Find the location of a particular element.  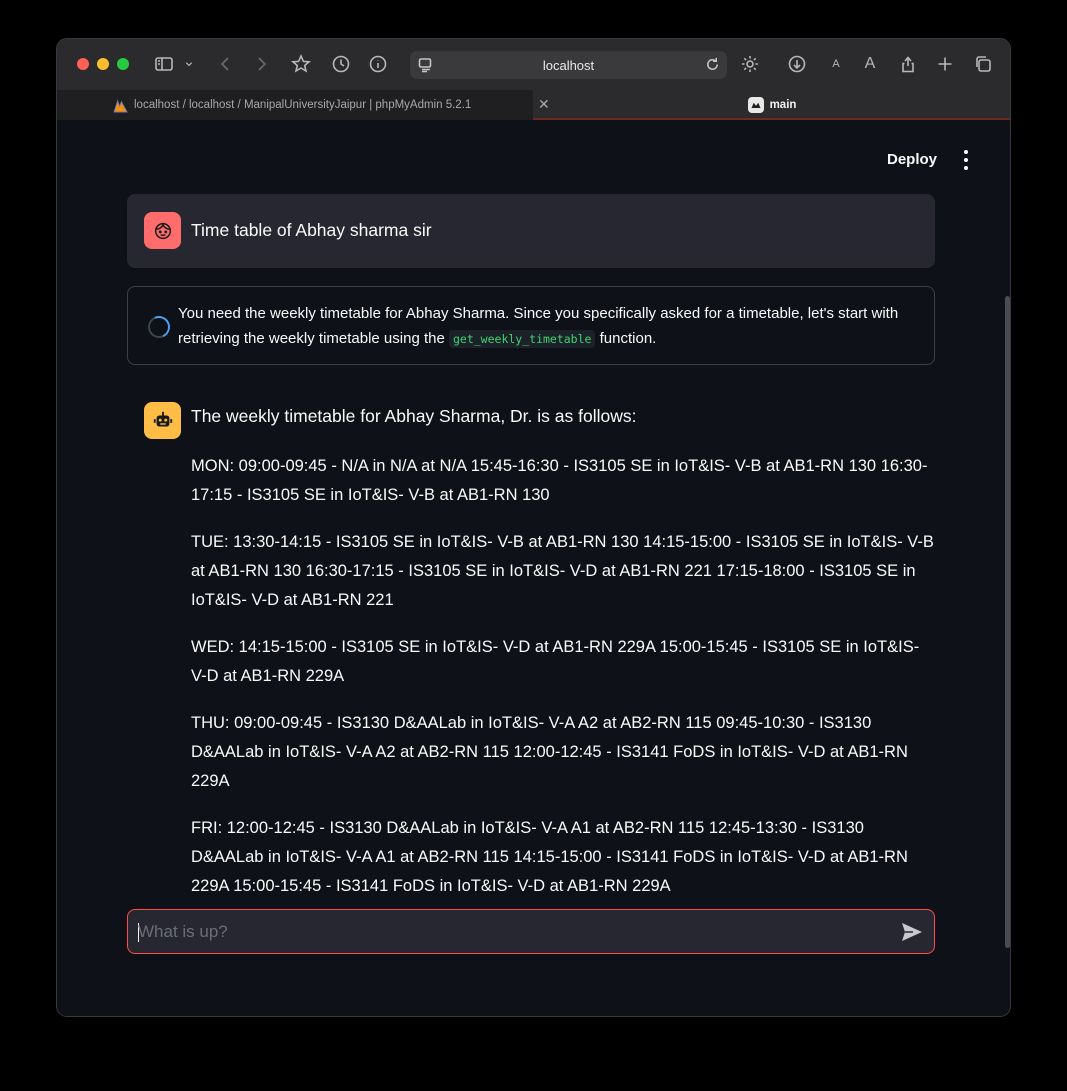

share-icon is located at coordinates (908, 64).